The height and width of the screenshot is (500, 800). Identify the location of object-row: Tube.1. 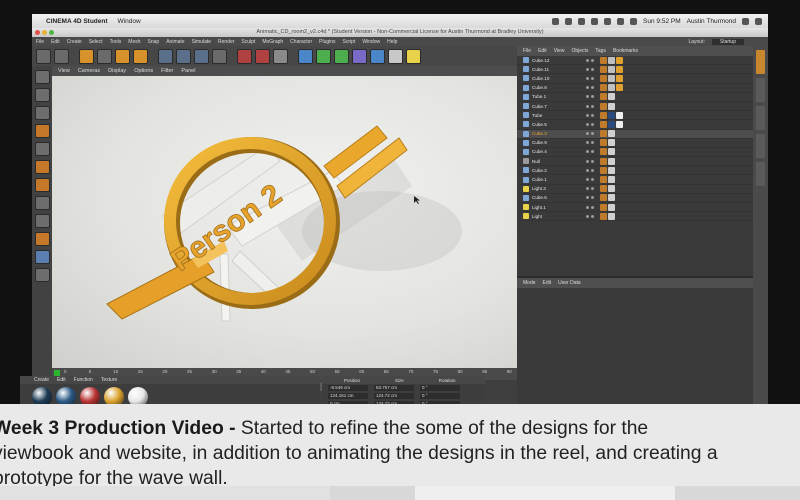
(635, 97).